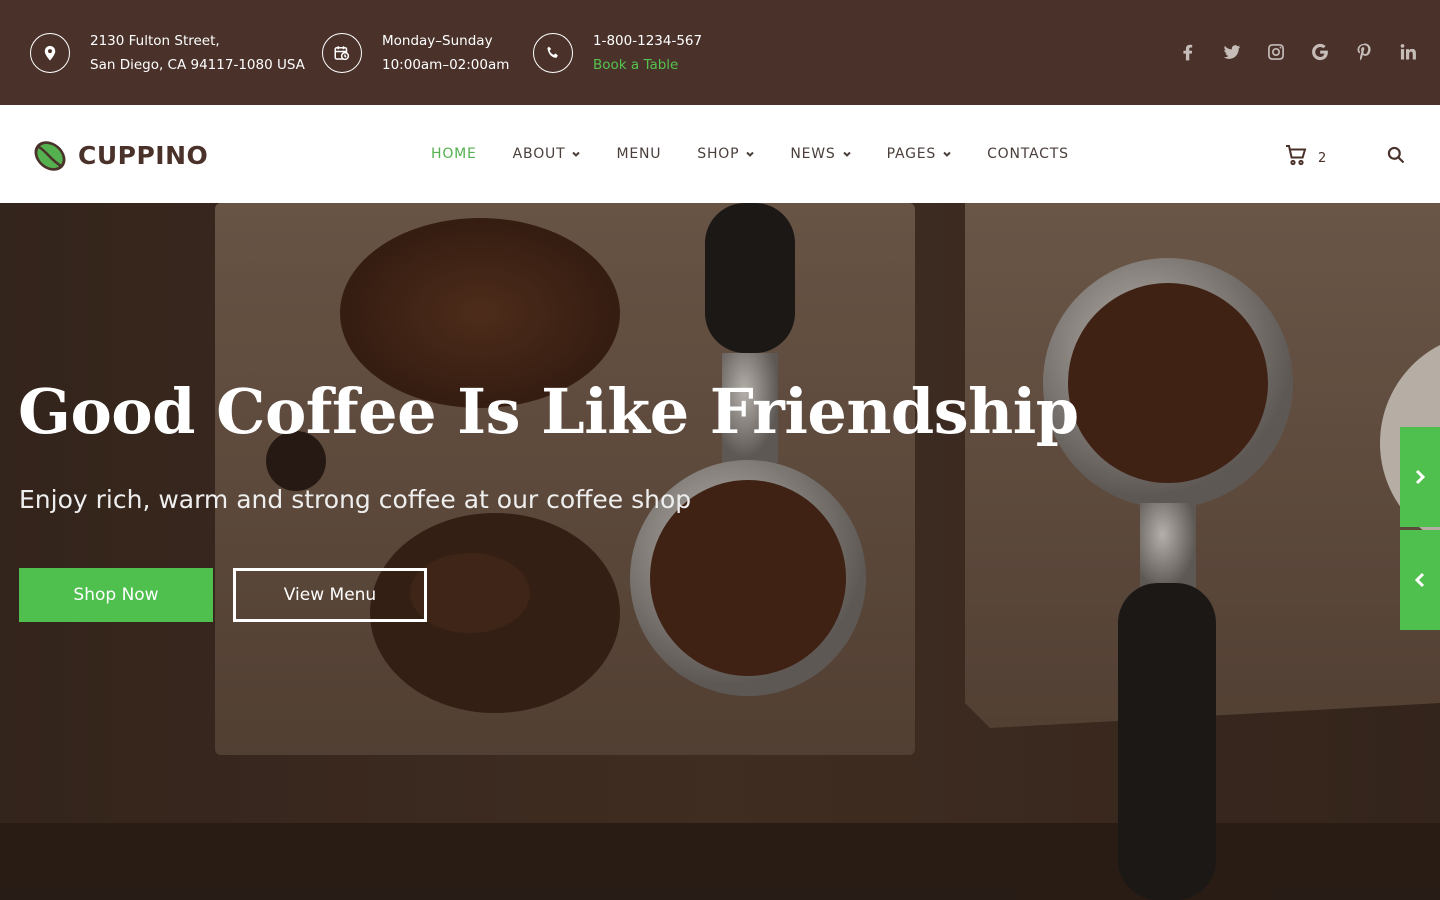 The image size is (1440, 900). Describe the element at coordinates (116, 595) in the screenshot. I see `shop-now-button: Shop Now` at that location.